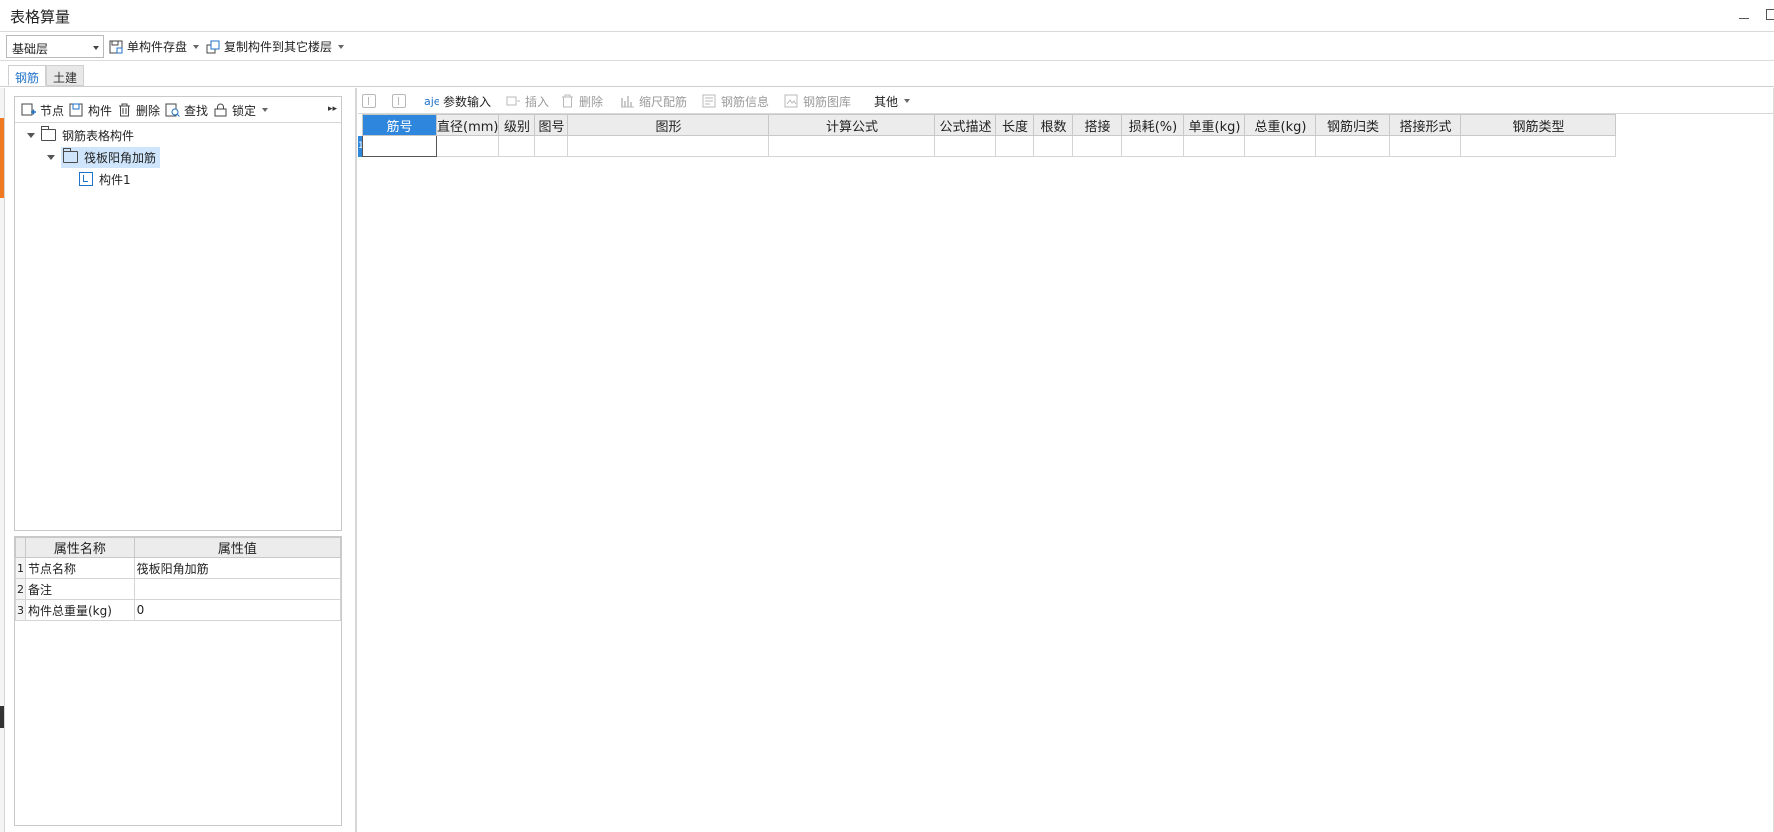  I want to click on info-list-icon, so click(709, 101).